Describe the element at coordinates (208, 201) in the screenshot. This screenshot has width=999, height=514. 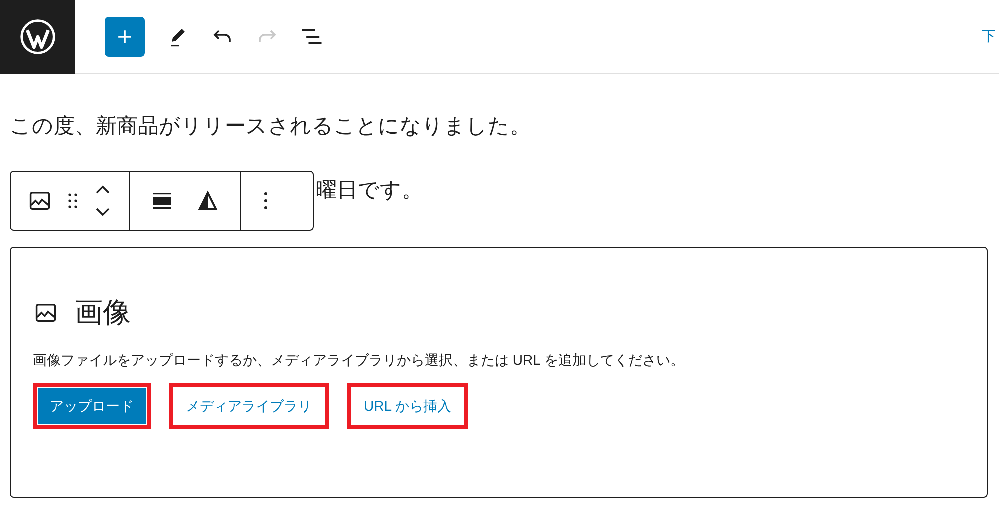
I see `duotone-icon` at that location.